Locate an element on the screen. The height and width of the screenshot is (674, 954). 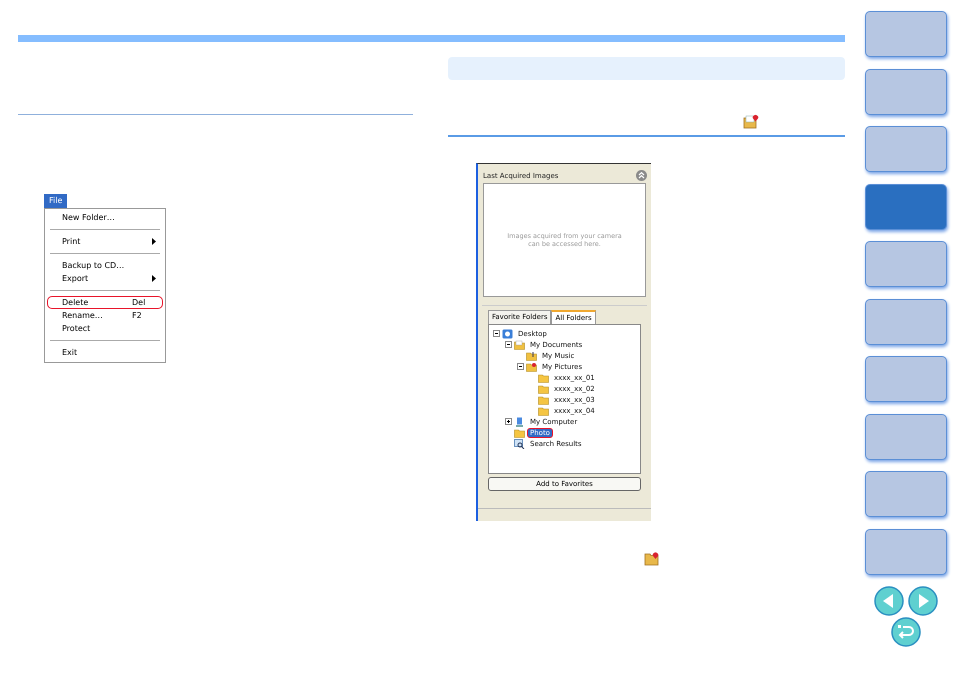
next-page-icon is located at coordinates (923, 601).